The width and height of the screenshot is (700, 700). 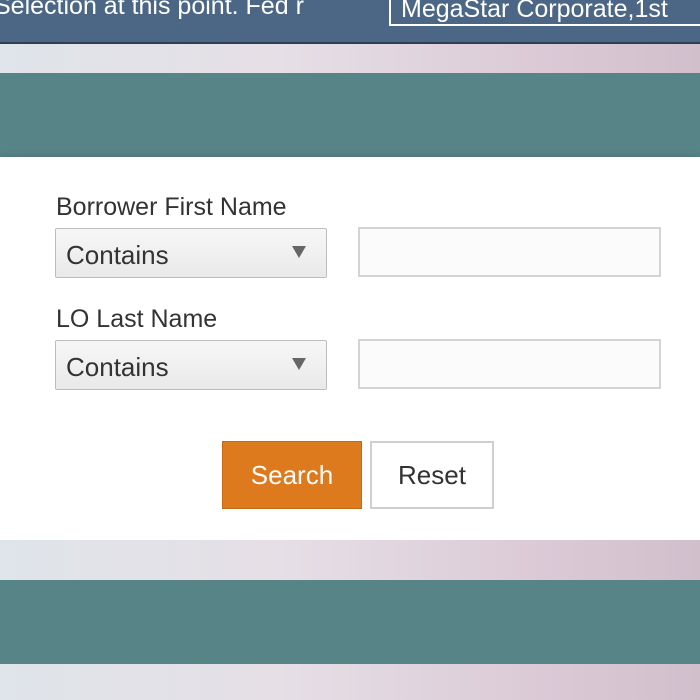 I want to click on lo-last-name-input, so click(x=509, y=364).